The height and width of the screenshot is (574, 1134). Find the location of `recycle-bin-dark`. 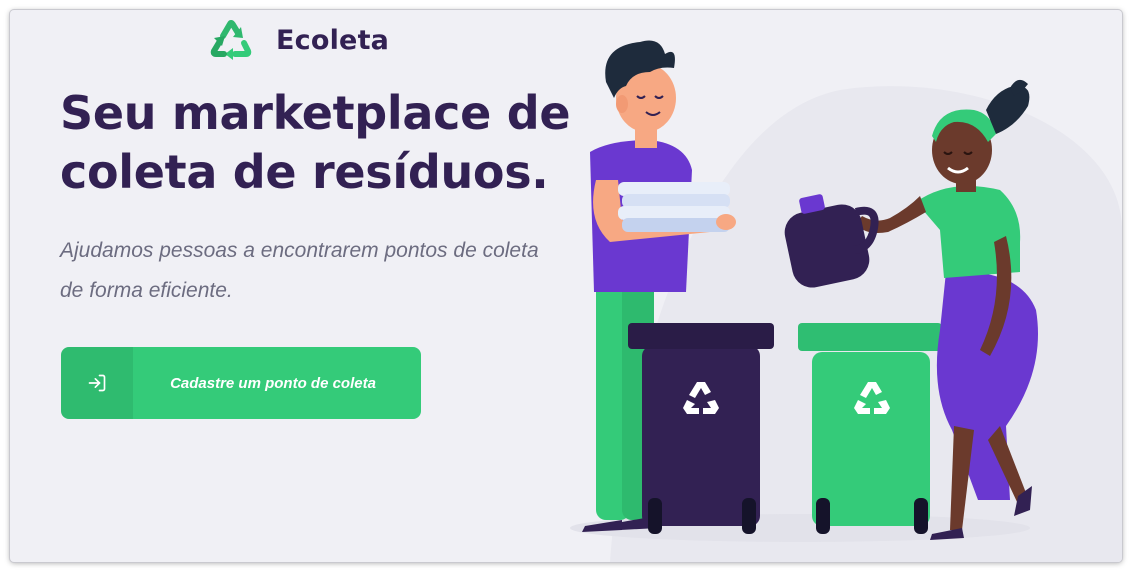

recycle-bin-dark is located at coordinates (701, 428).